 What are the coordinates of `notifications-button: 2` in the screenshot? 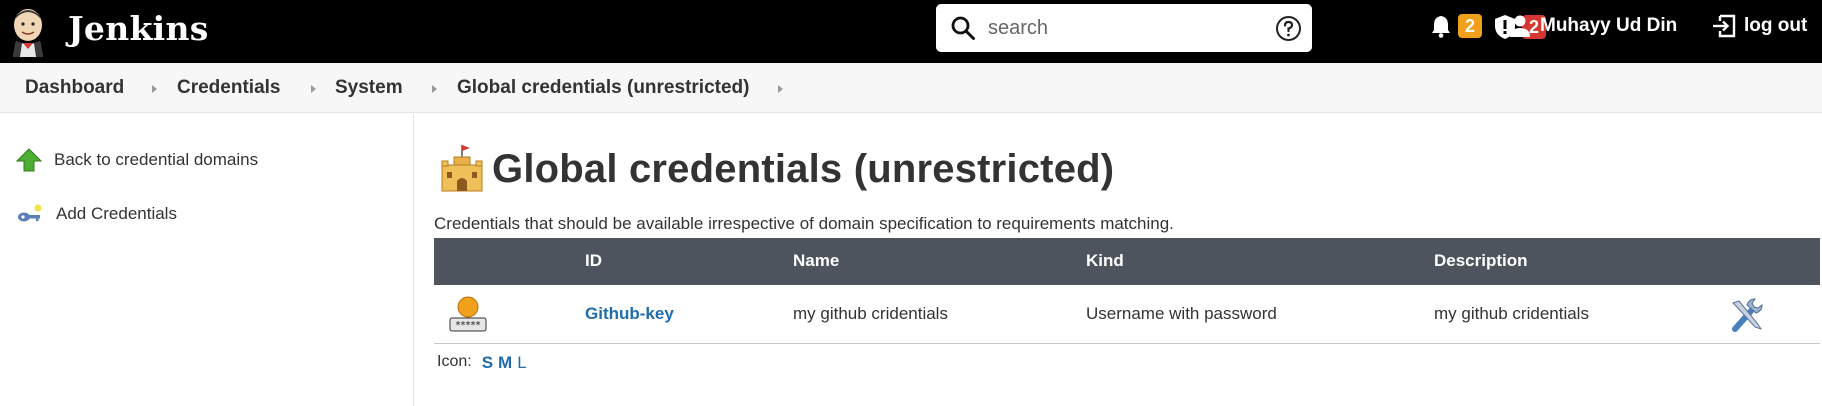 It's located at (1456, 26).